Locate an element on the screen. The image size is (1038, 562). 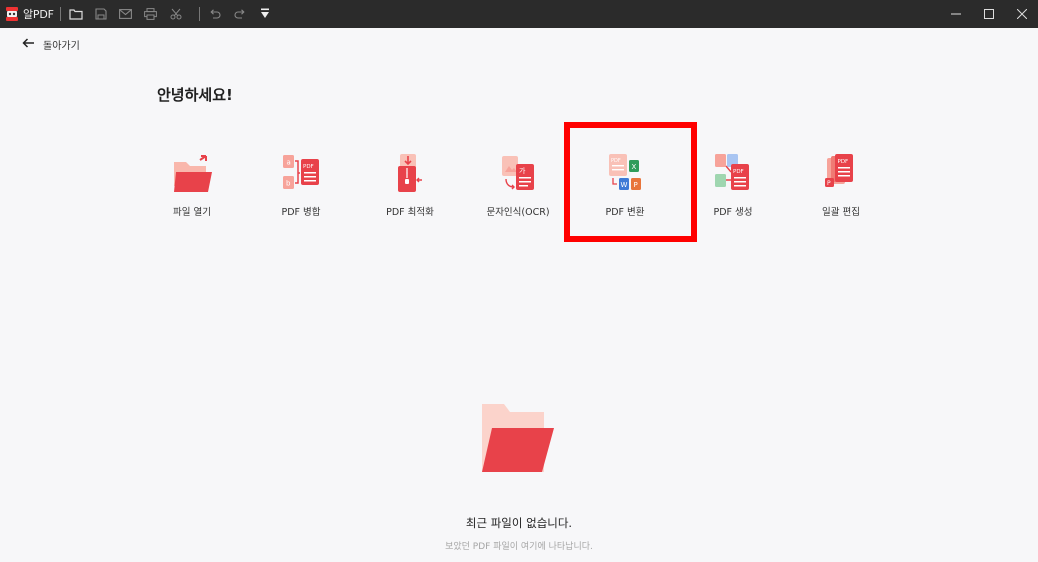
tool-batch: PDF P 일괄 편집 is located at coordinates (841, 180).